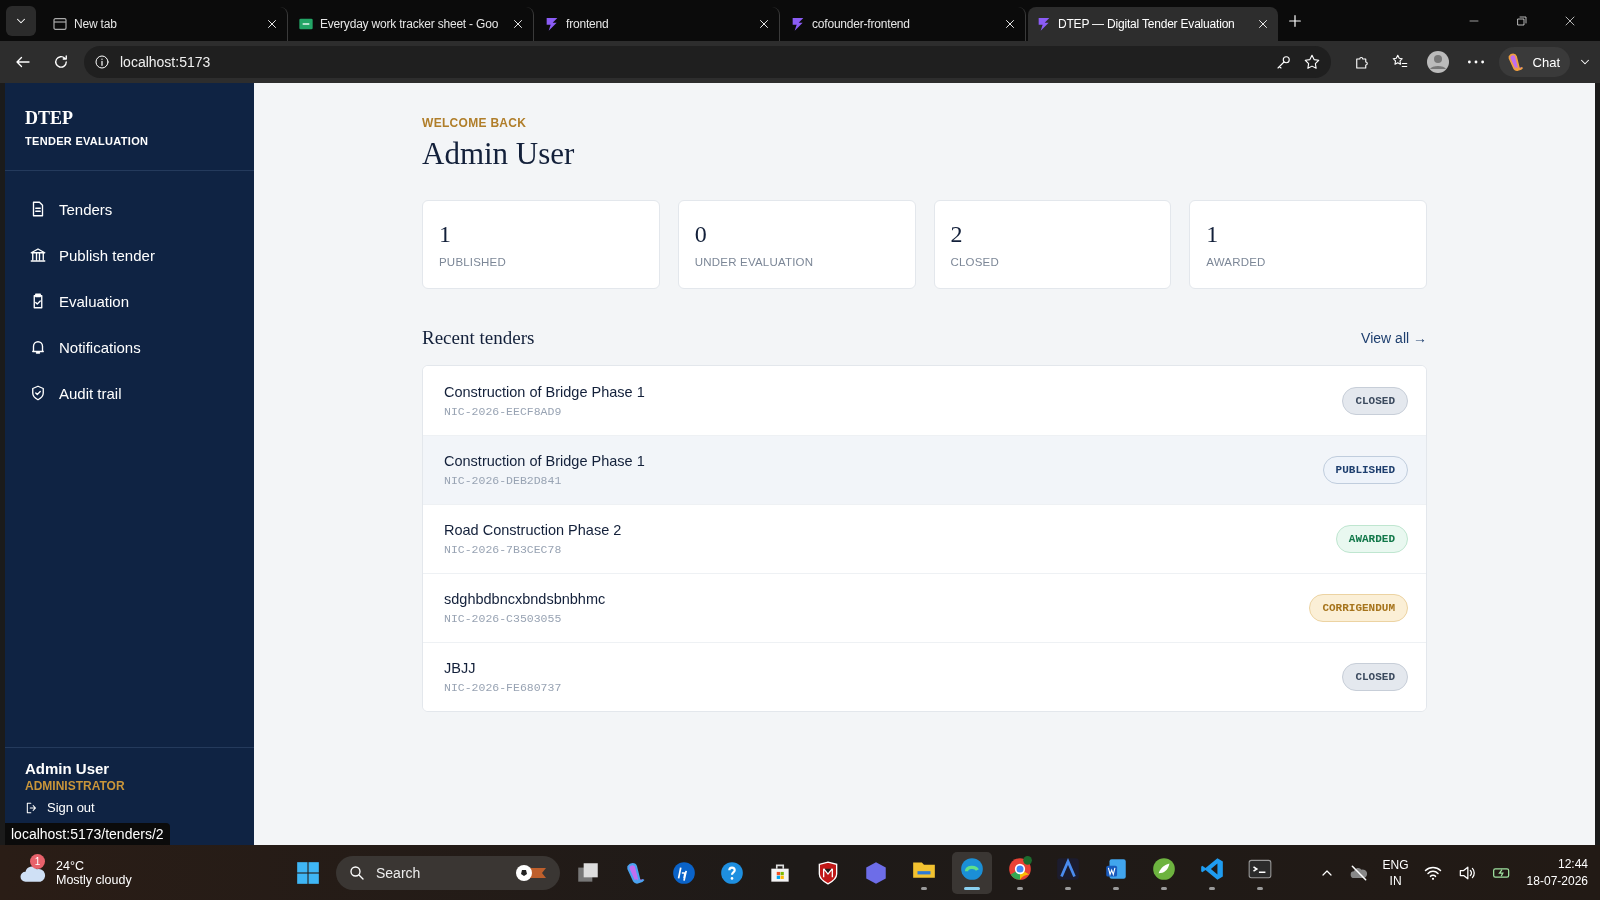 The image size is (1600, 900). Describe the element at coordinates (924, 676) in the screenshot. I see `tender-row: JBJJ NIC-2026-FE680737 CLOSED` at that location.